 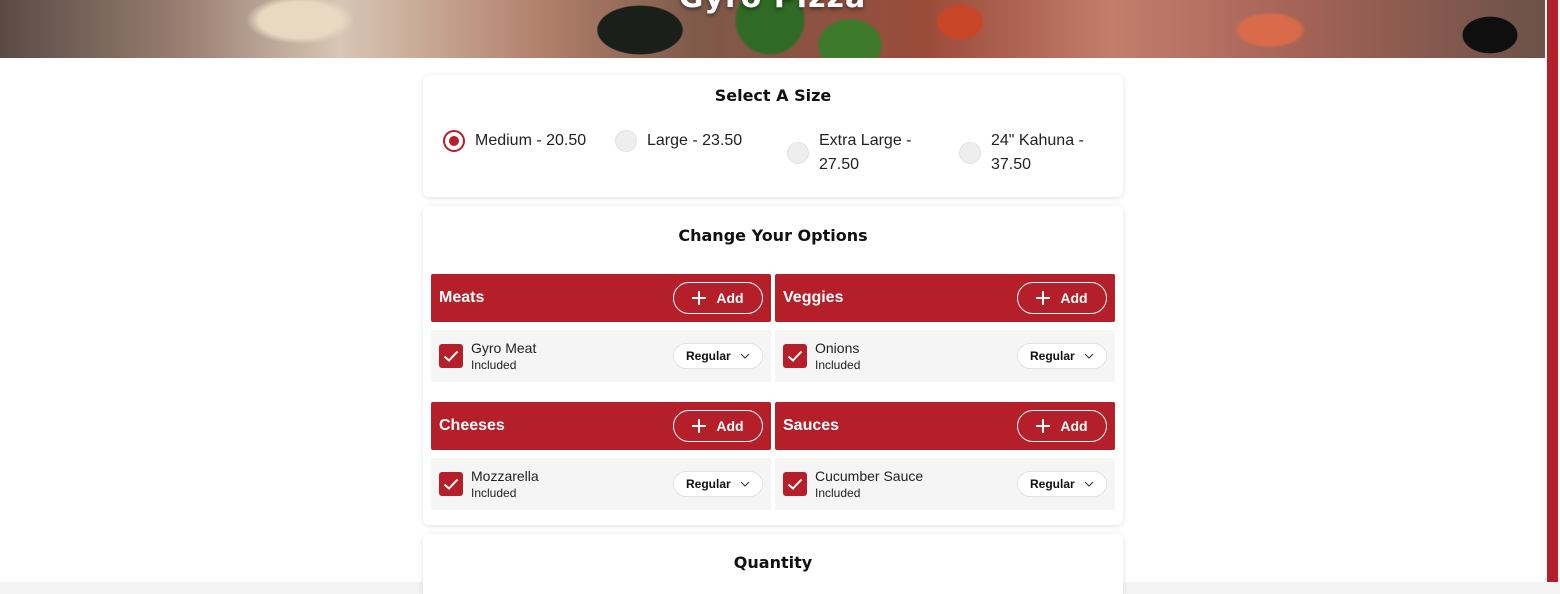 I want to click on amount-value-mozzarella: Regular, so click(x=708, y=484).